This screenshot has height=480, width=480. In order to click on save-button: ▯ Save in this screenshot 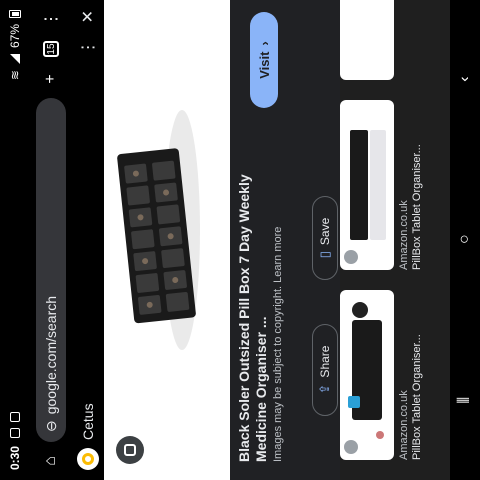, I will do `click(325, 238)`.